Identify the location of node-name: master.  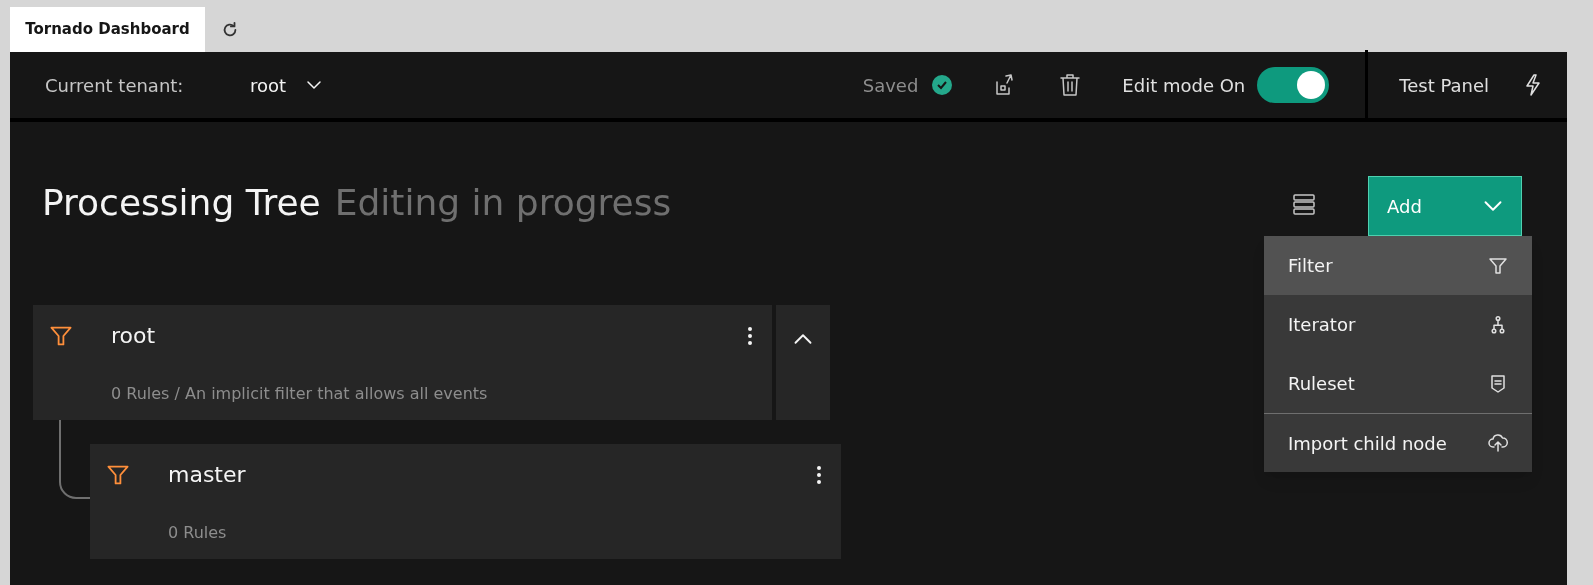
(207, 475).